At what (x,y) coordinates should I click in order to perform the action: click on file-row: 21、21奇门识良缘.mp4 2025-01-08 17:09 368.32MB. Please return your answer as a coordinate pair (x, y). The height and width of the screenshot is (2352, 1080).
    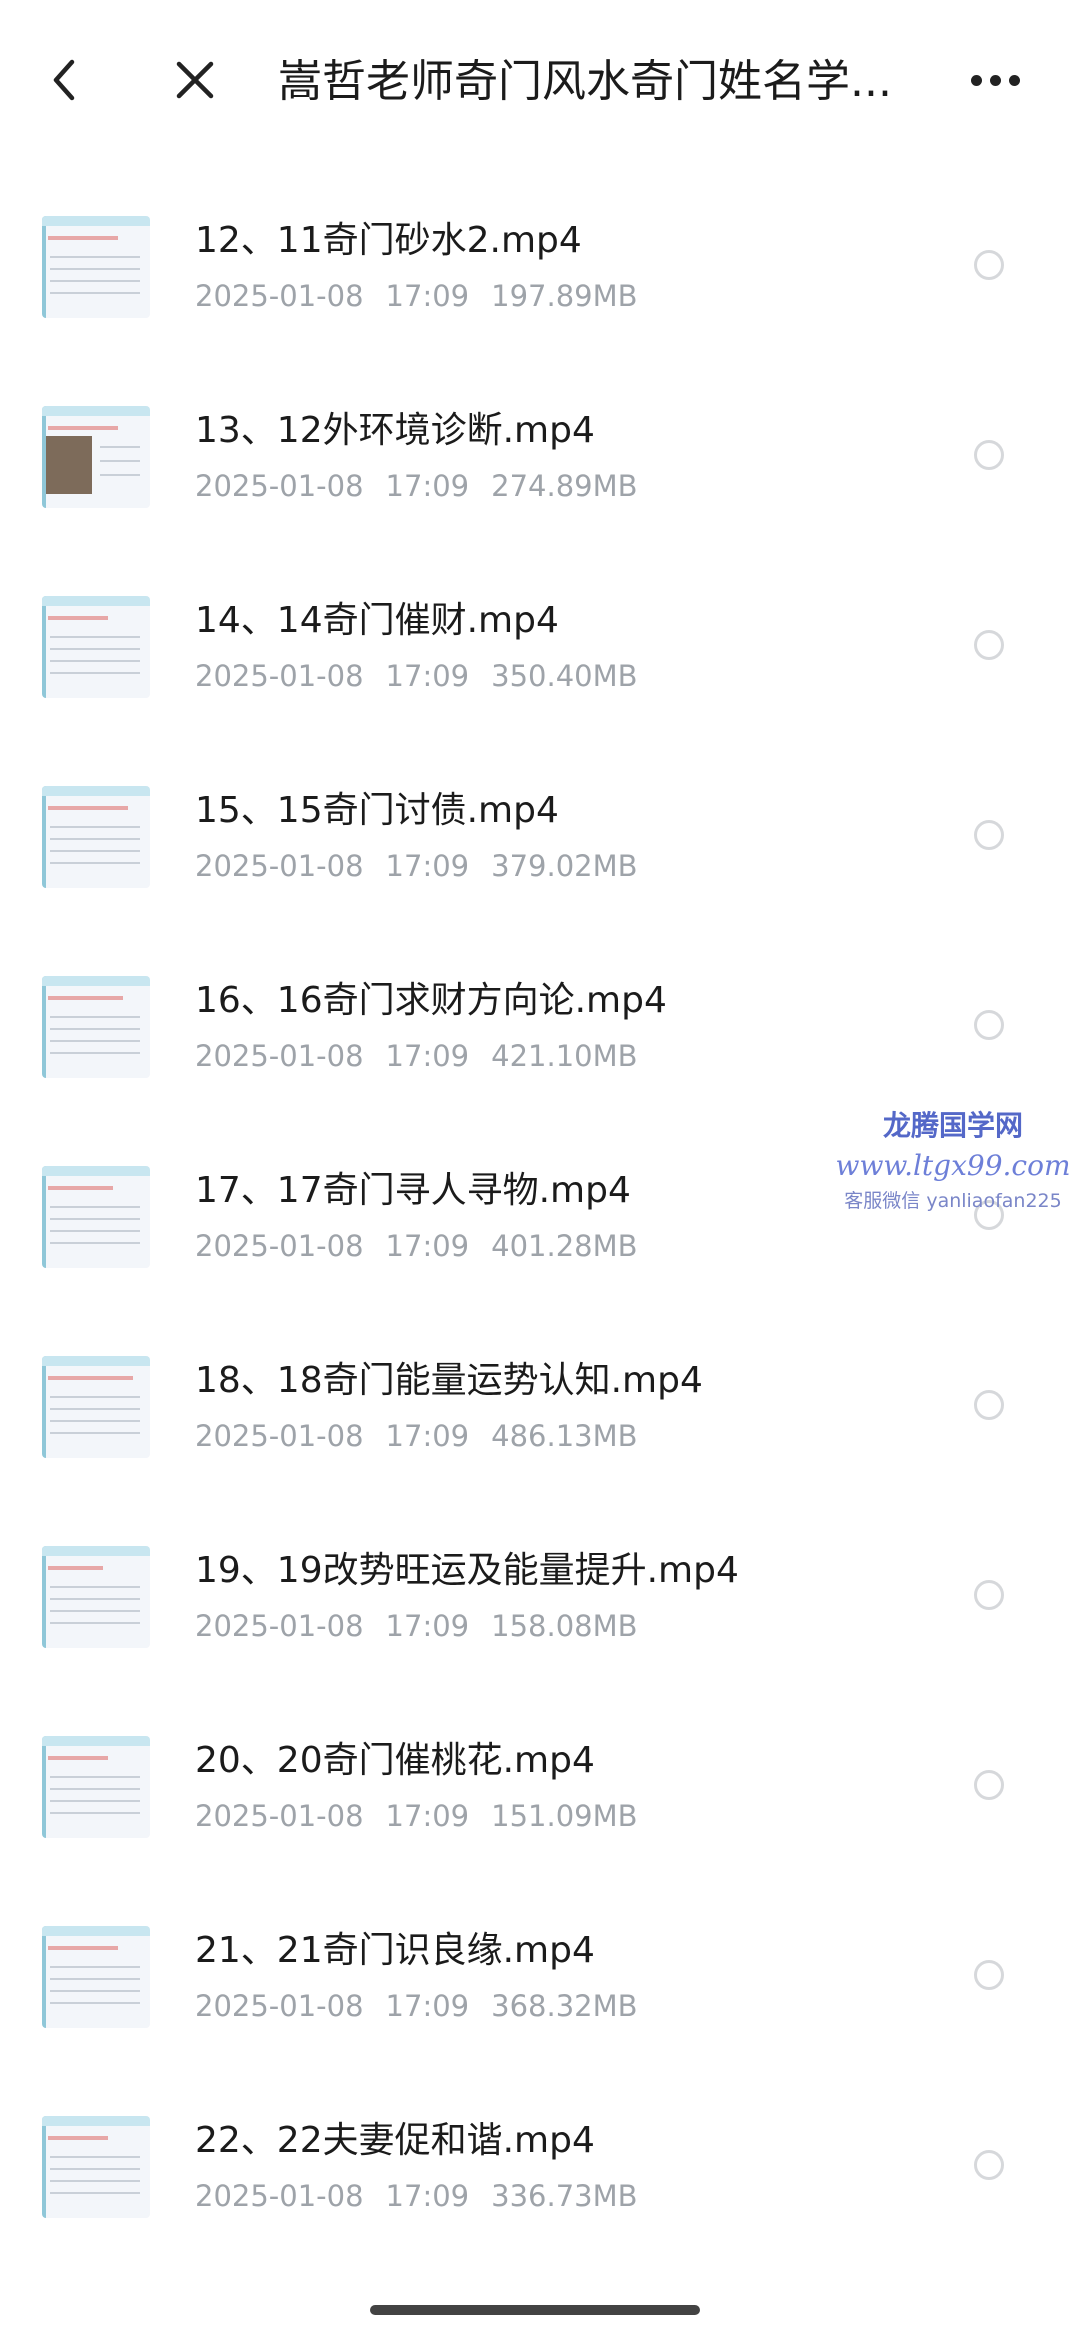
    Looking at the image, I should click on (540, 1975).